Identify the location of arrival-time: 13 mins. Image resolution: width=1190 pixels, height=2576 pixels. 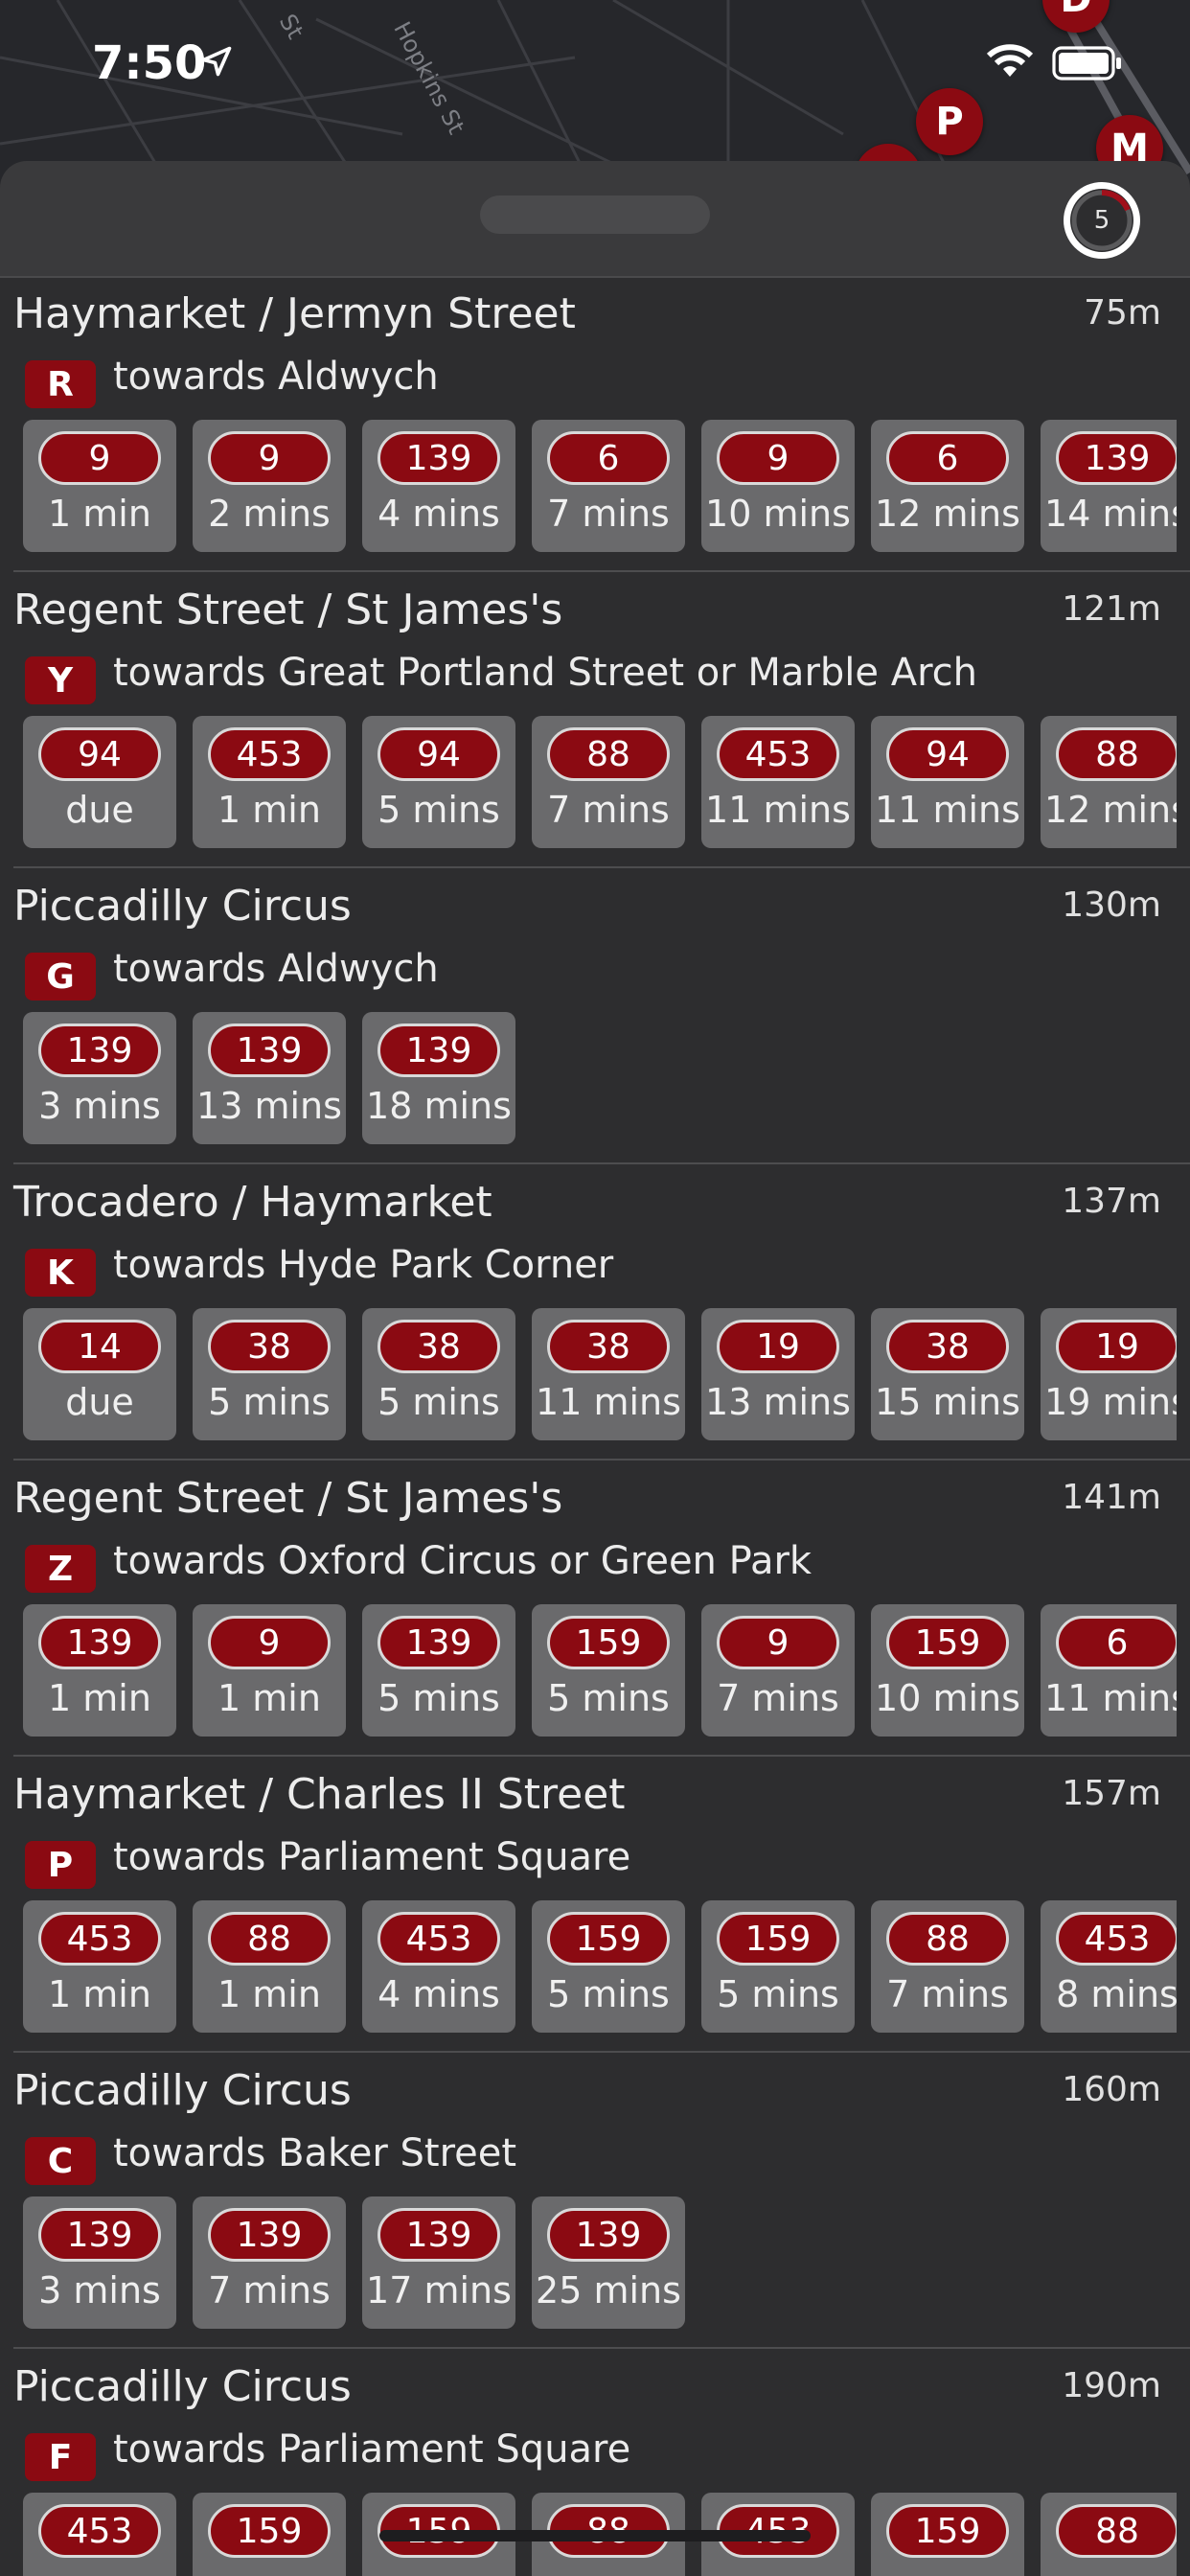
(778, 1402).